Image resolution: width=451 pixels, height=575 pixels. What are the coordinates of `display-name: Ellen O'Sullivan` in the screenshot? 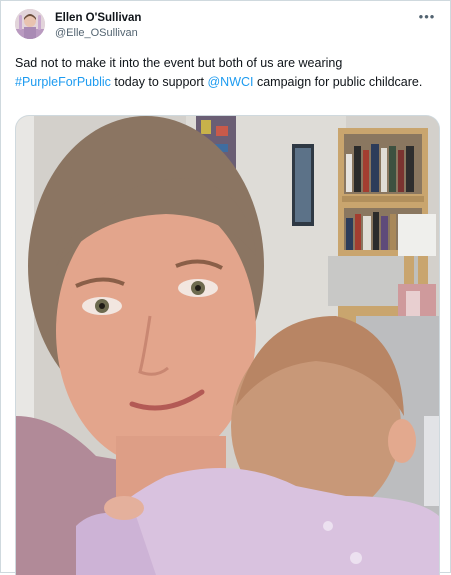 It's located at (98, 18).